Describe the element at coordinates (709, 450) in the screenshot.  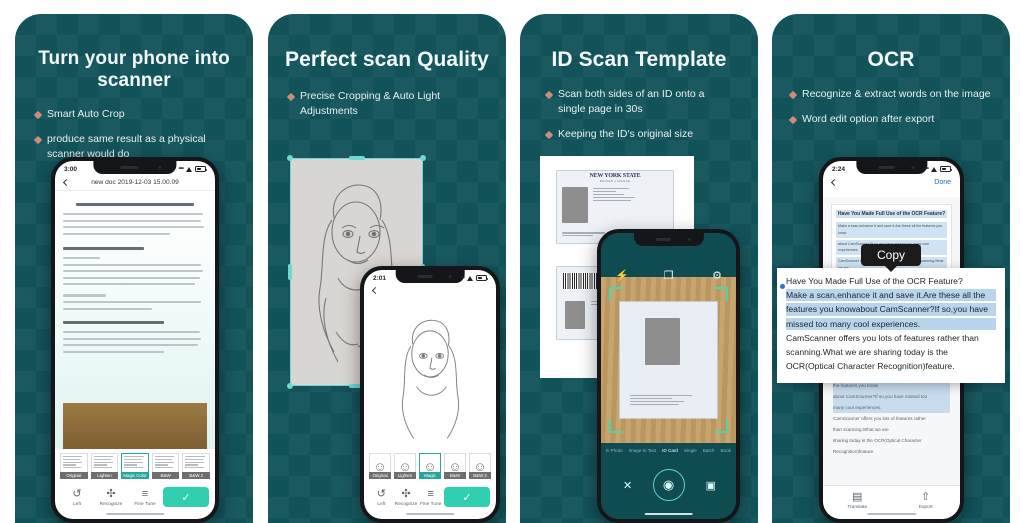
I see `mode-batch: Batch` at that location.